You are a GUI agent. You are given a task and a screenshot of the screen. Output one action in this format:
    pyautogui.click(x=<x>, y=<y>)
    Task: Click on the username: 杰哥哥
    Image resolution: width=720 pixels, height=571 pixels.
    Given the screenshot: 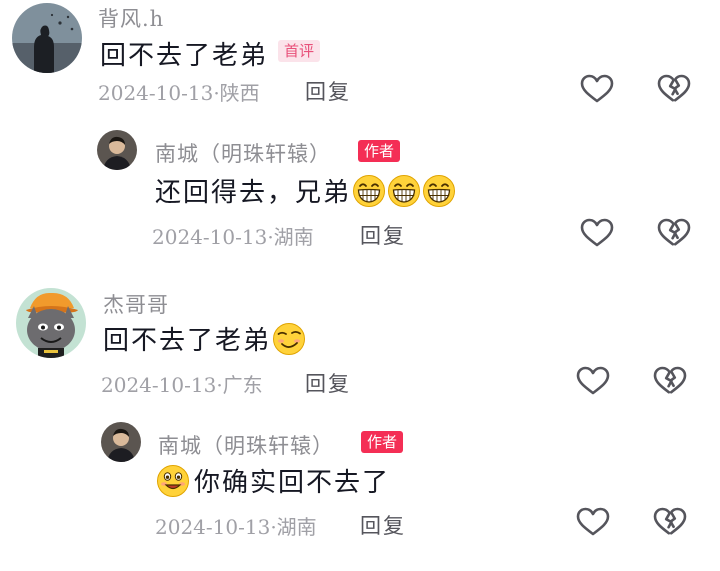 What is the action you would take?
    pyautogui.click(x=136, y=304)
    